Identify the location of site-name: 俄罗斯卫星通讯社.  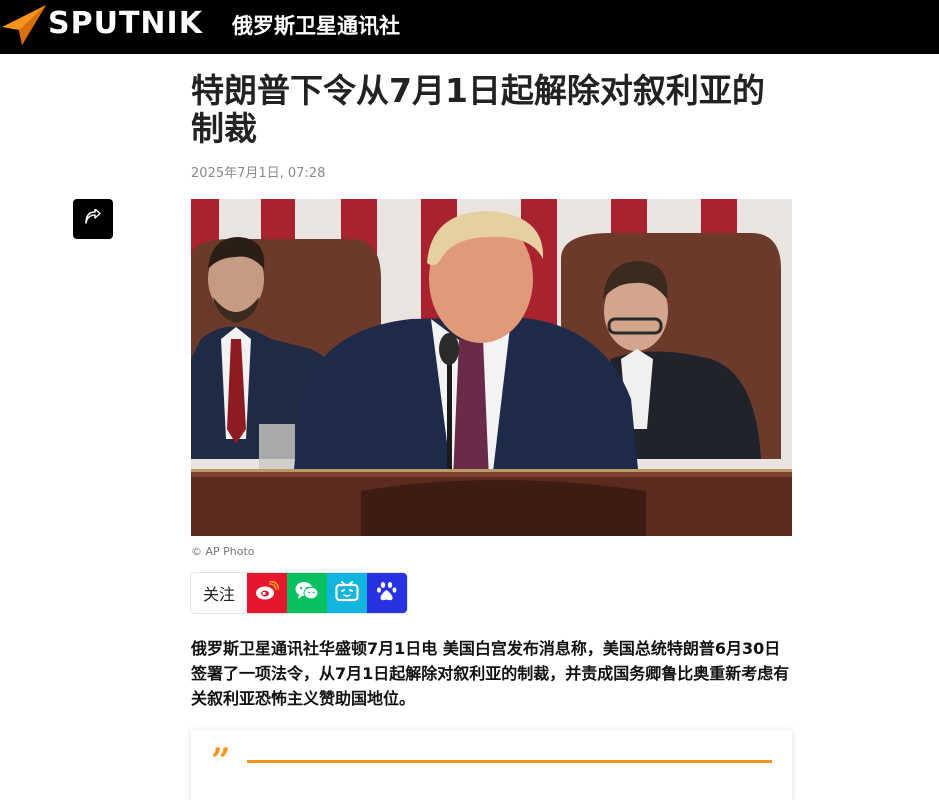
(316, 26).